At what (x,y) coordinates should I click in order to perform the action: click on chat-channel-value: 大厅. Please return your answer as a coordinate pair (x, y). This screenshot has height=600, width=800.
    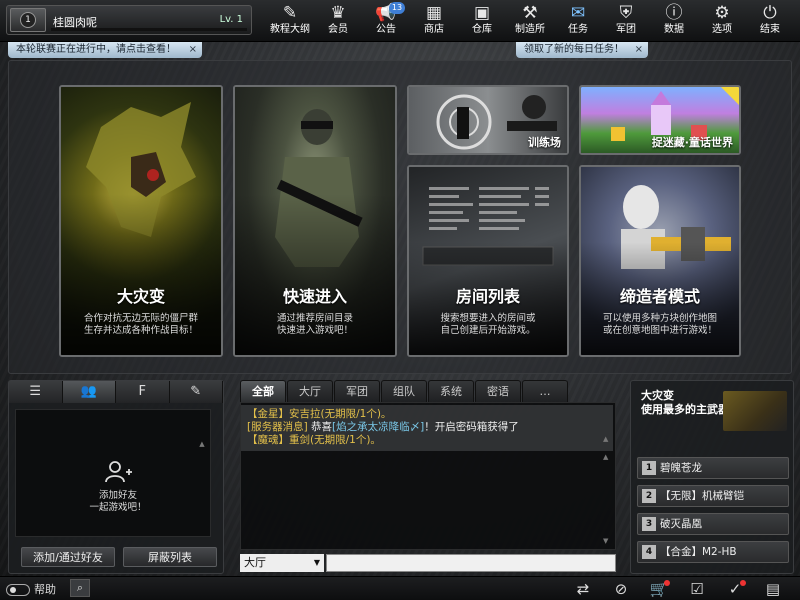
    Looking at the image, I should click on (255, 562).